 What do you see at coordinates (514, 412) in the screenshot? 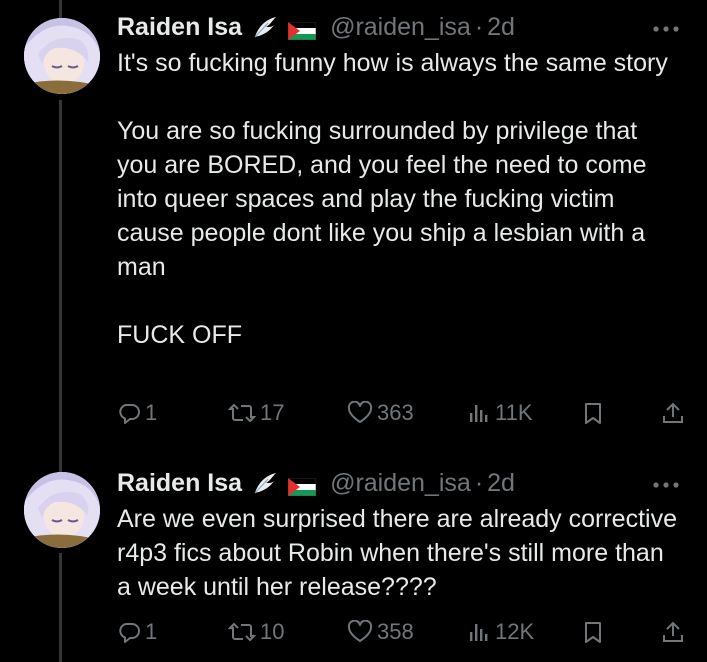
I see `views-count: 11K` at bounding box center [514, 412].